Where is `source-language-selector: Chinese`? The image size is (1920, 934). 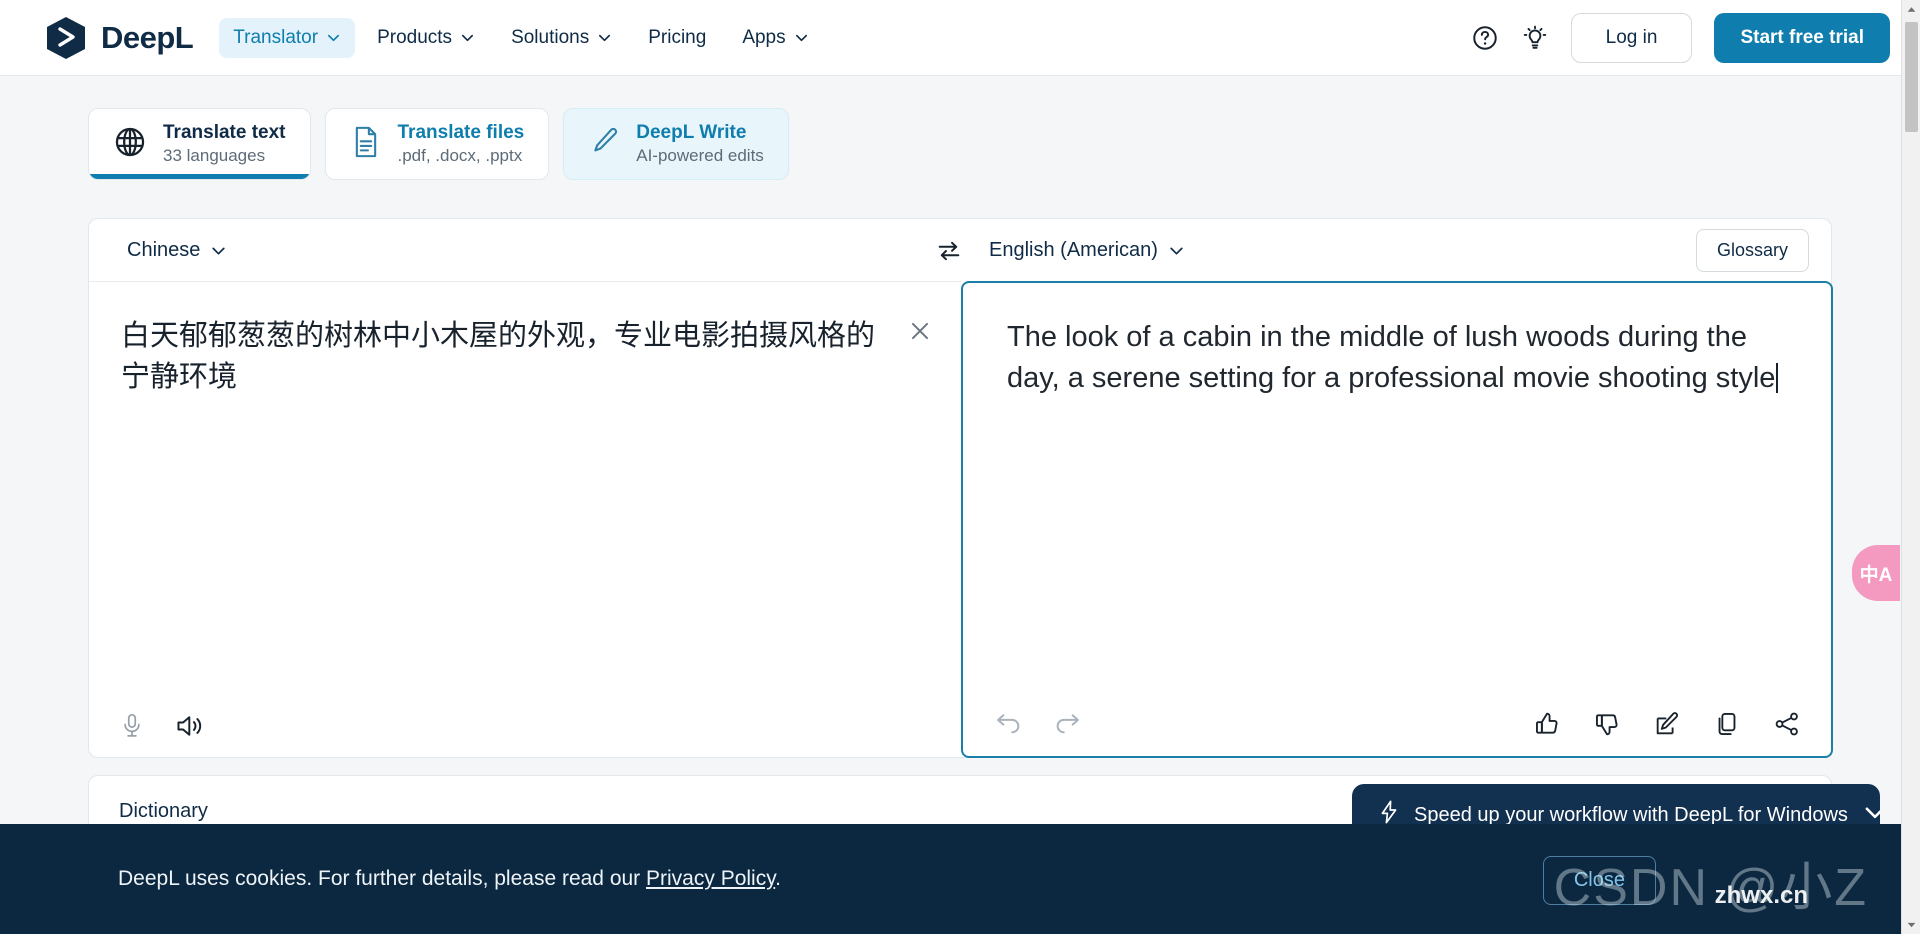 source-language-selector: Chinese is located at coordinates (177, 250).